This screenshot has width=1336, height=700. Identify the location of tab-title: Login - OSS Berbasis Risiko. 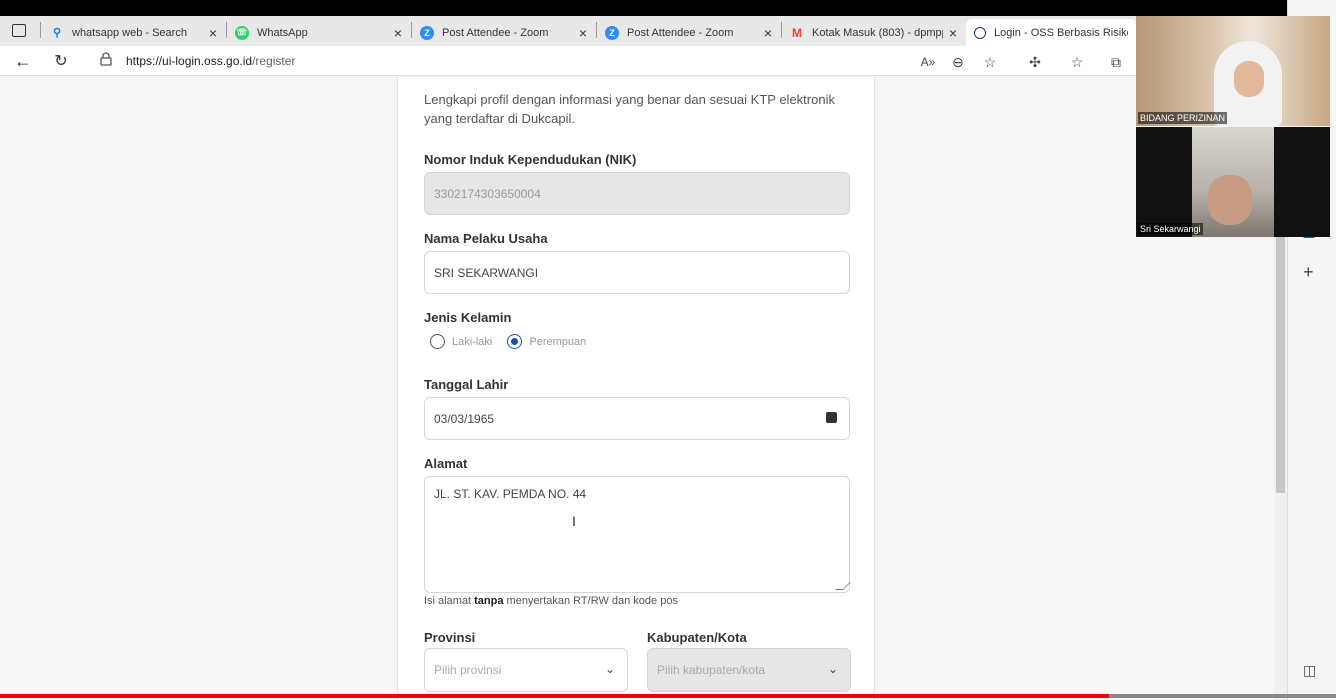
(1061, 32).